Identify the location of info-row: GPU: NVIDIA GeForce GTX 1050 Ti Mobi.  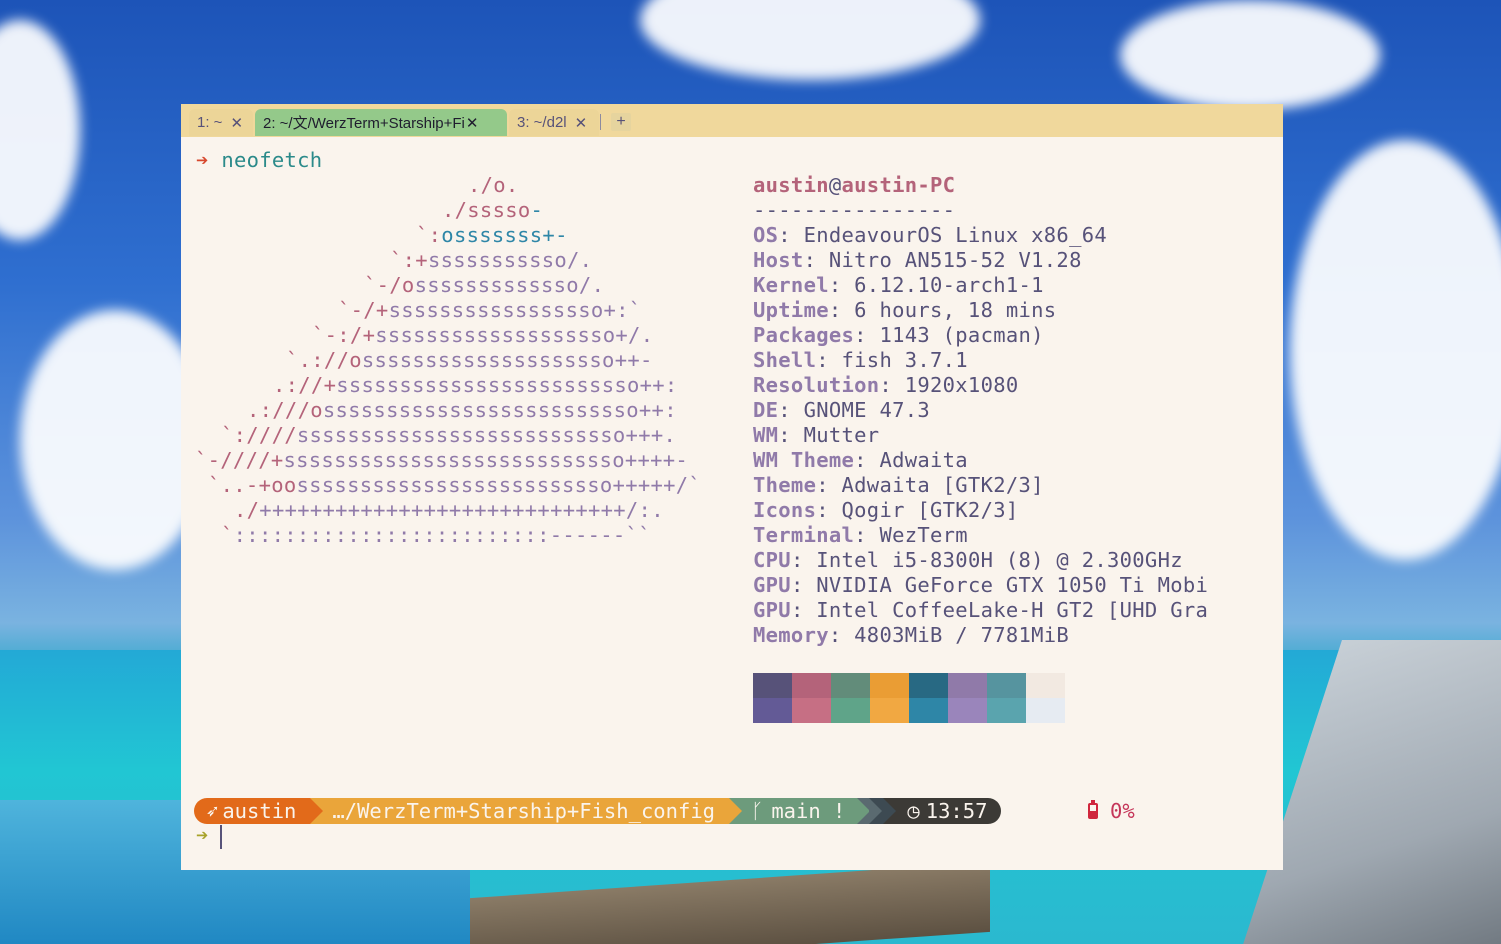
(980, 585).